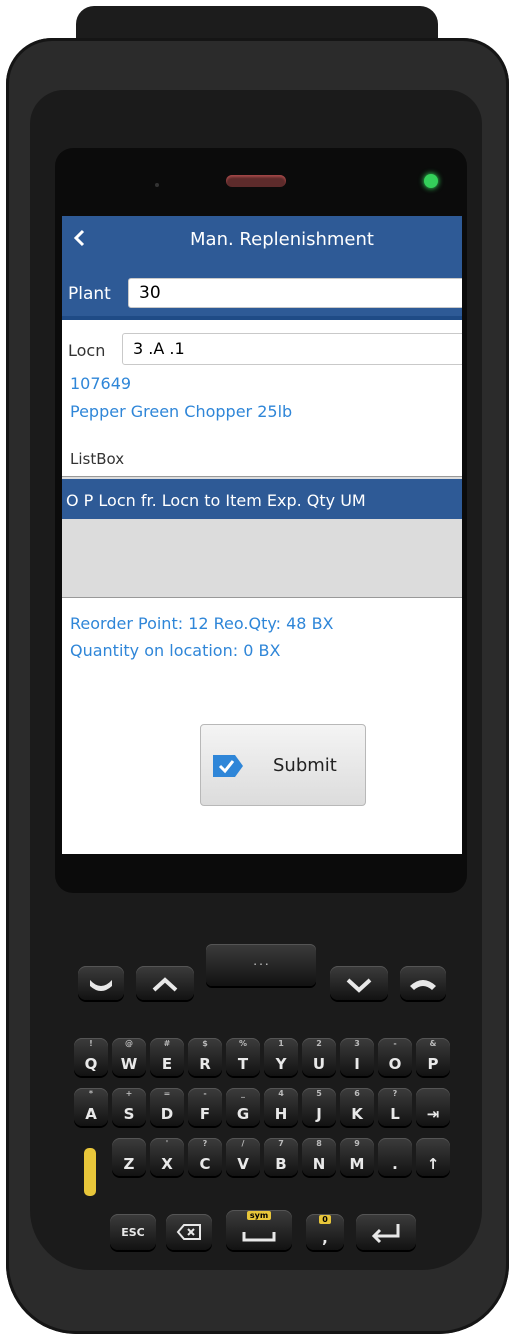  Describe the element at coordinates (325, 1232) in the screenshot. I see `comma-key: 0 ,` at that location.